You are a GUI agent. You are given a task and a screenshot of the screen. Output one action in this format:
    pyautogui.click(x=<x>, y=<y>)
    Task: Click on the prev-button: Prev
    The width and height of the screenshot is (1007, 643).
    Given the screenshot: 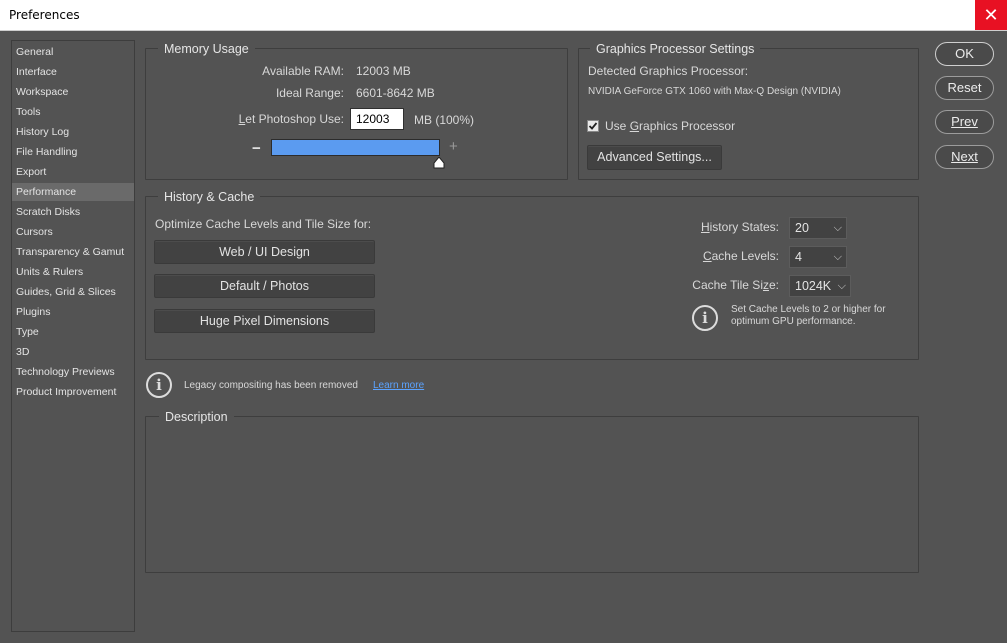 What is the action you would take?
    pyautogui.click(x=964, y=122)
    